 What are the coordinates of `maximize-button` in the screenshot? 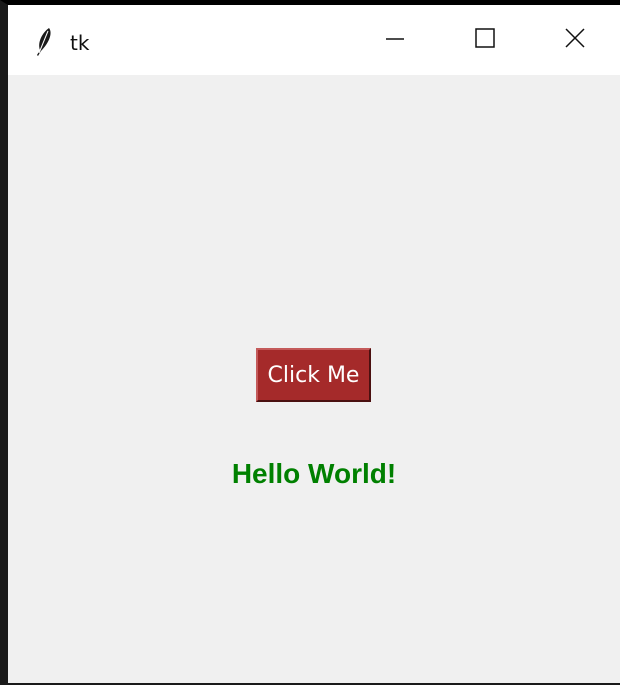 It's located at (485, 40).